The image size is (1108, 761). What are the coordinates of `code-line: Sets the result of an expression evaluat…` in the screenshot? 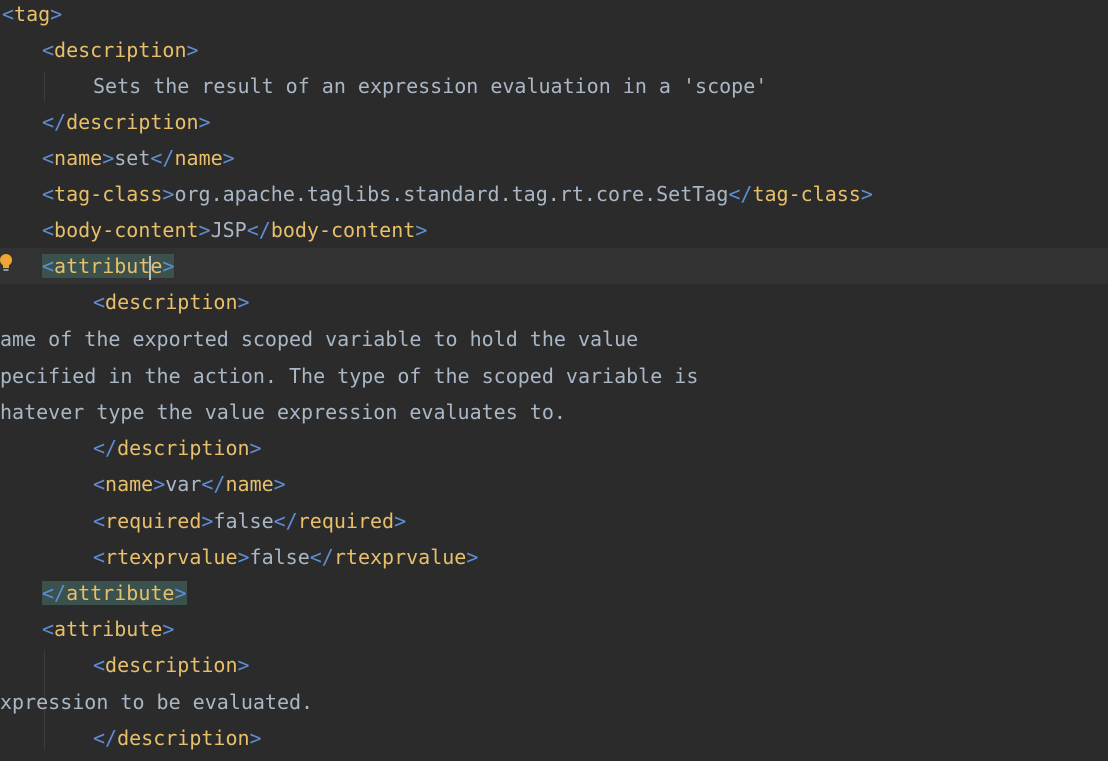 It's located at (554, 86).